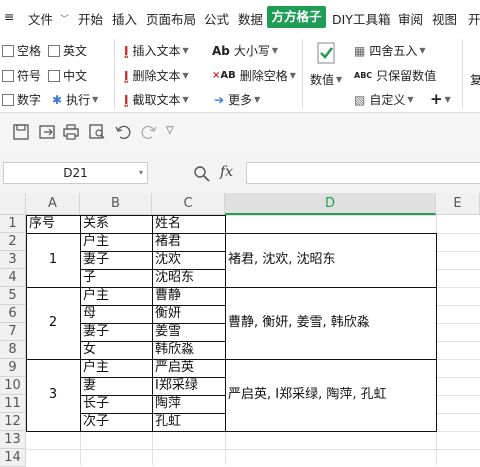 The width and height of the screenshot is (480, 467). I want to click on menu-review: 审阅, so click(410, 18).